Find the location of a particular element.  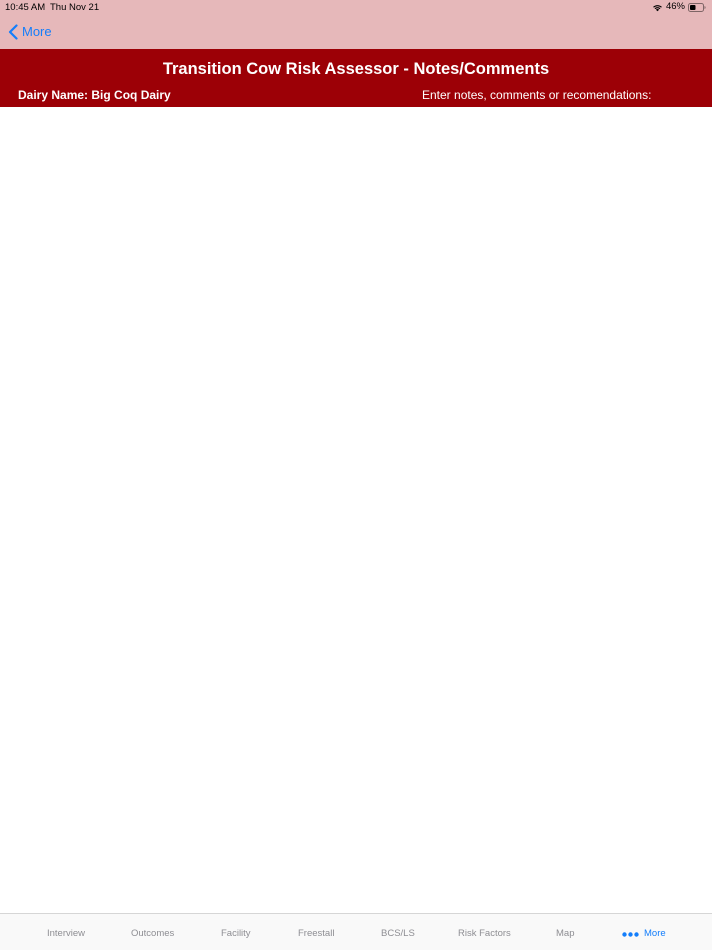

chevron-left-icon is located at coordinates (13, 32).